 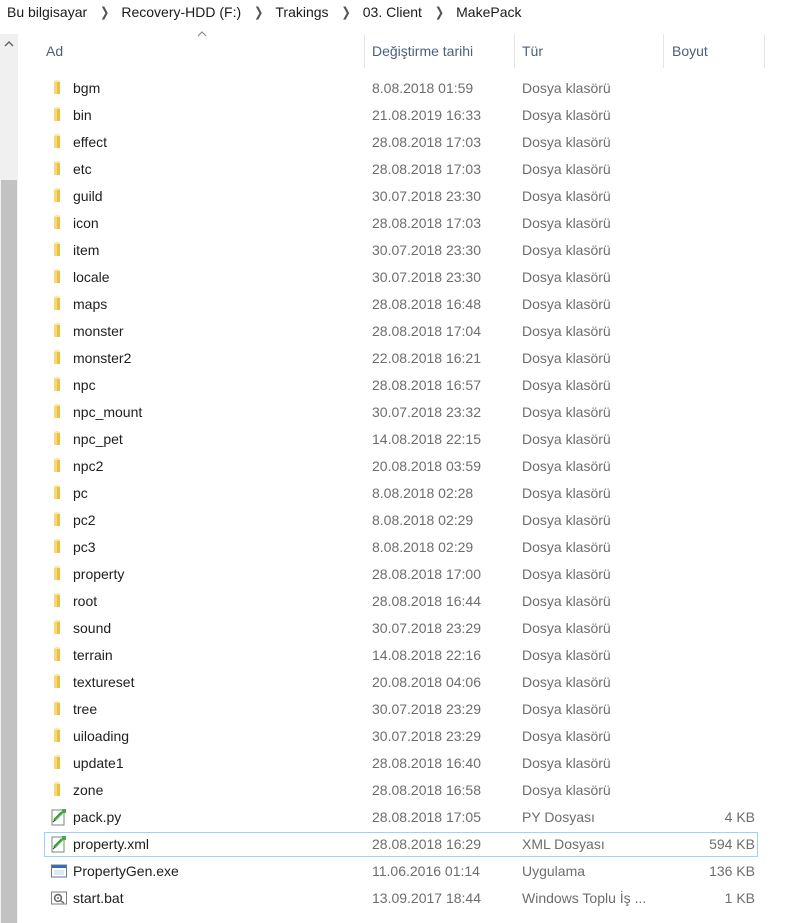 I want to click on file-name: item, so click(x=86, y=250).